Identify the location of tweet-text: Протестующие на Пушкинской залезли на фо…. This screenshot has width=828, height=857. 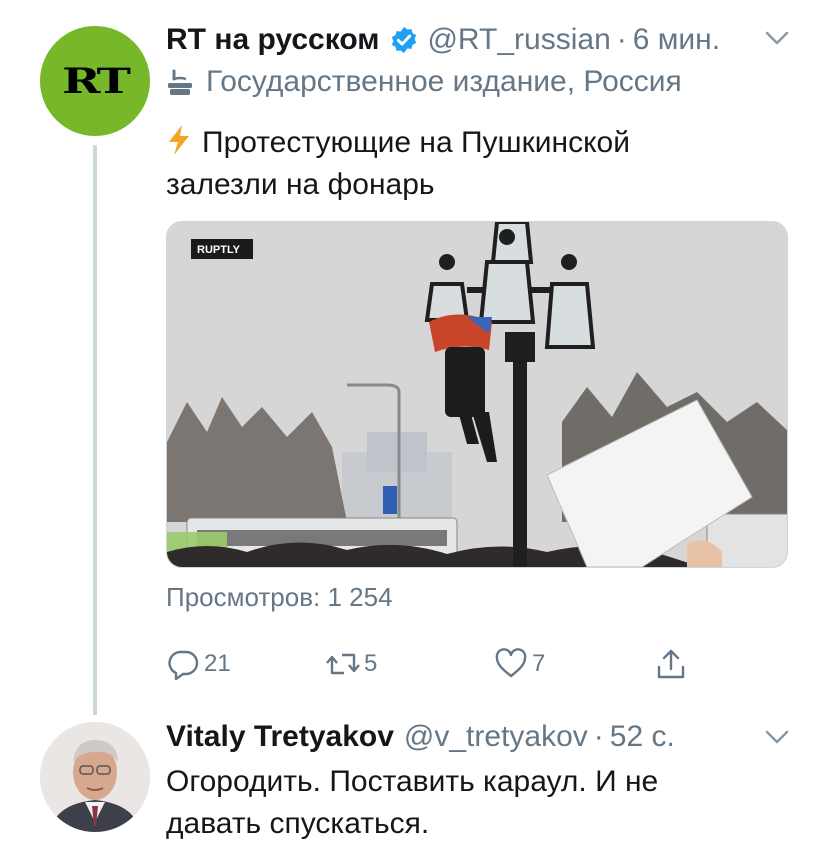
(398, 164).